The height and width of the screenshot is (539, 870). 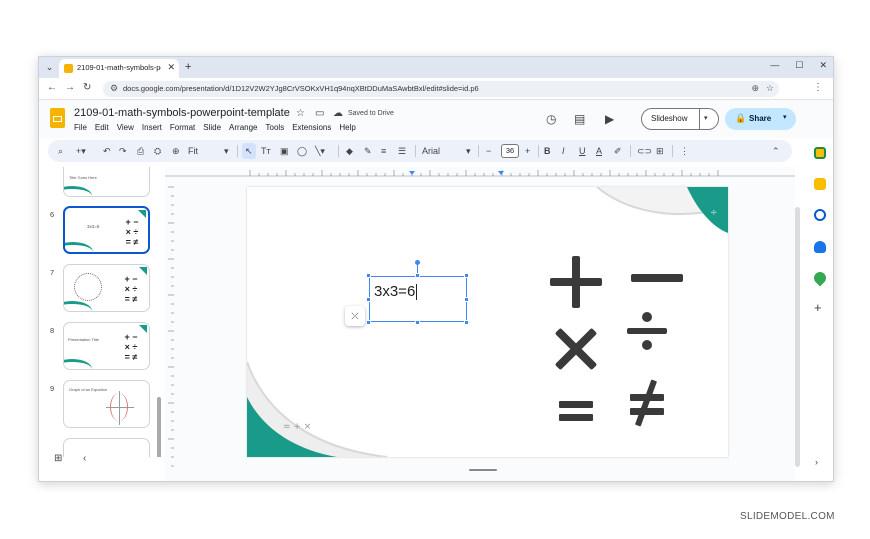 What do you see at coordinates (820, 278) in the screenshot?
I see `maps-icon` at bounding box center [820, 278].